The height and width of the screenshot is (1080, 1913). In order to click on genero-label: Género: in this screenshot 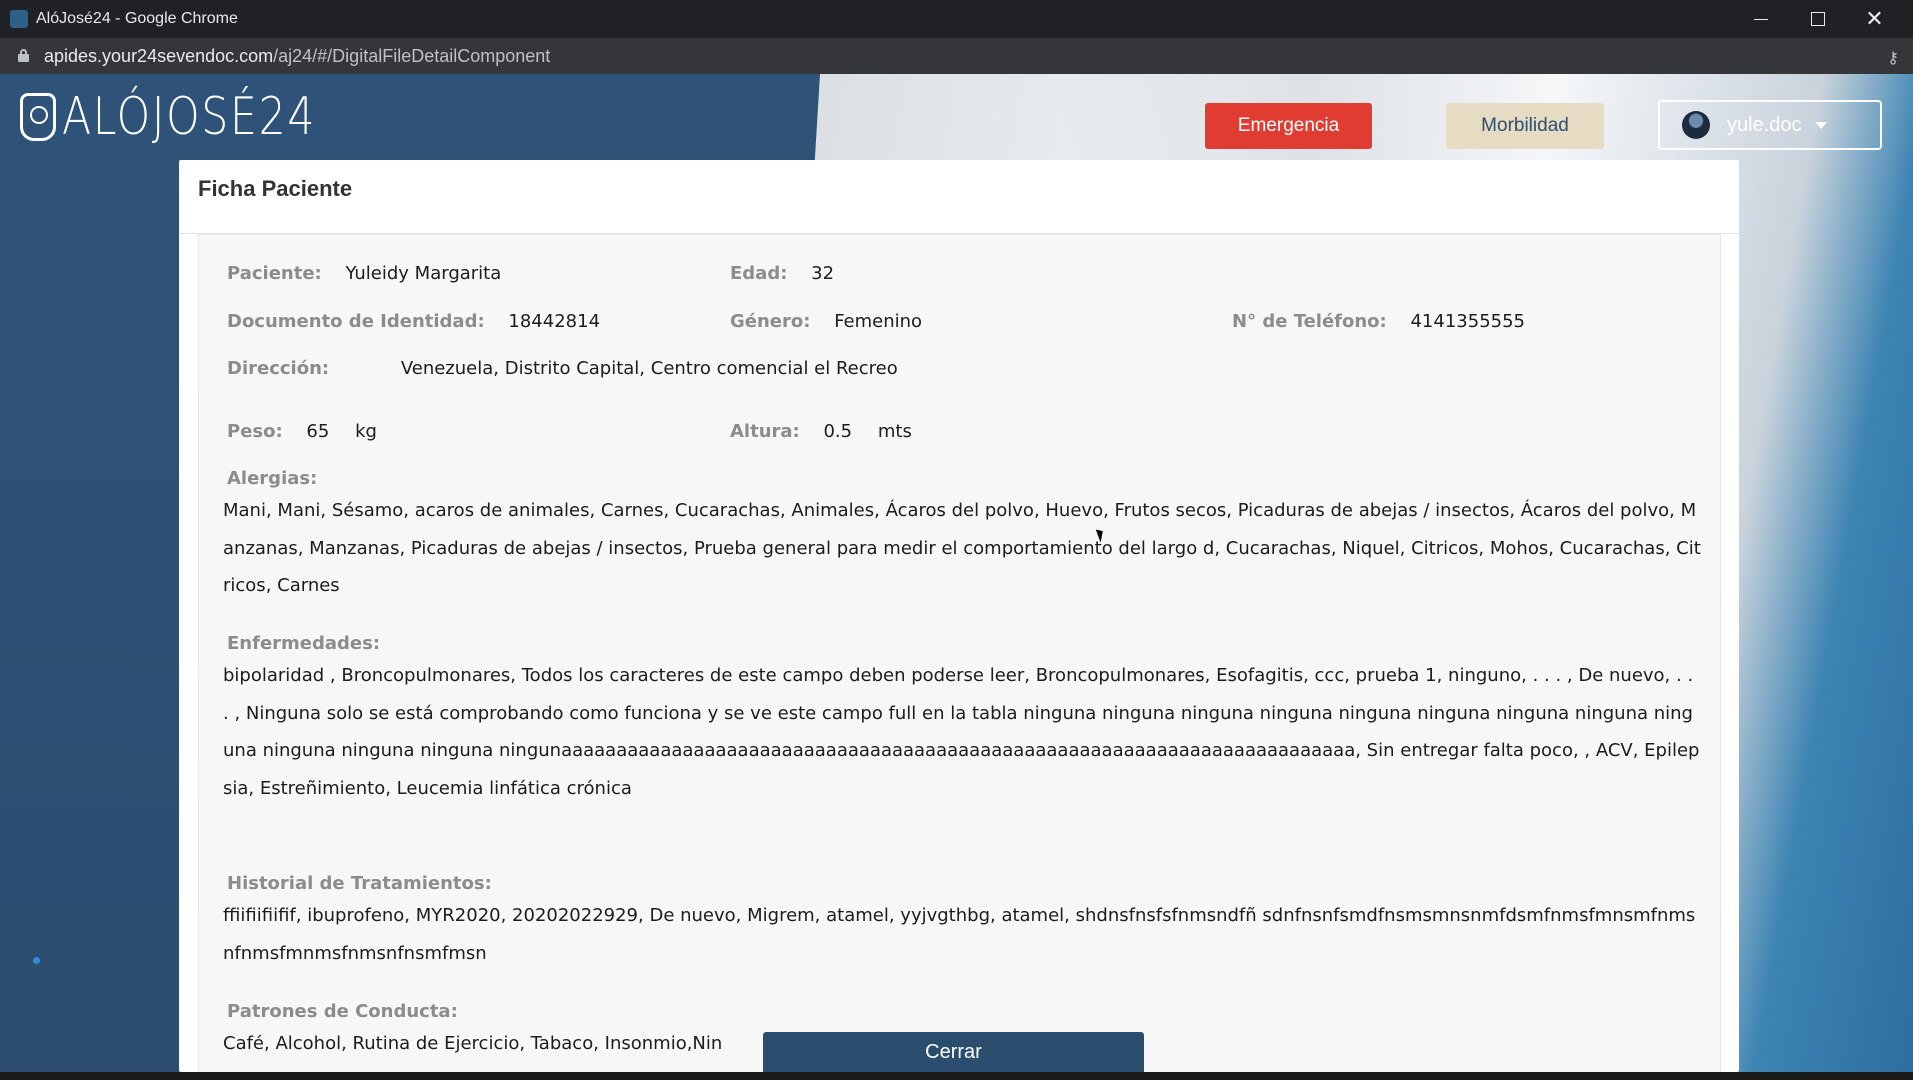, I will do `click(770, 321)`.